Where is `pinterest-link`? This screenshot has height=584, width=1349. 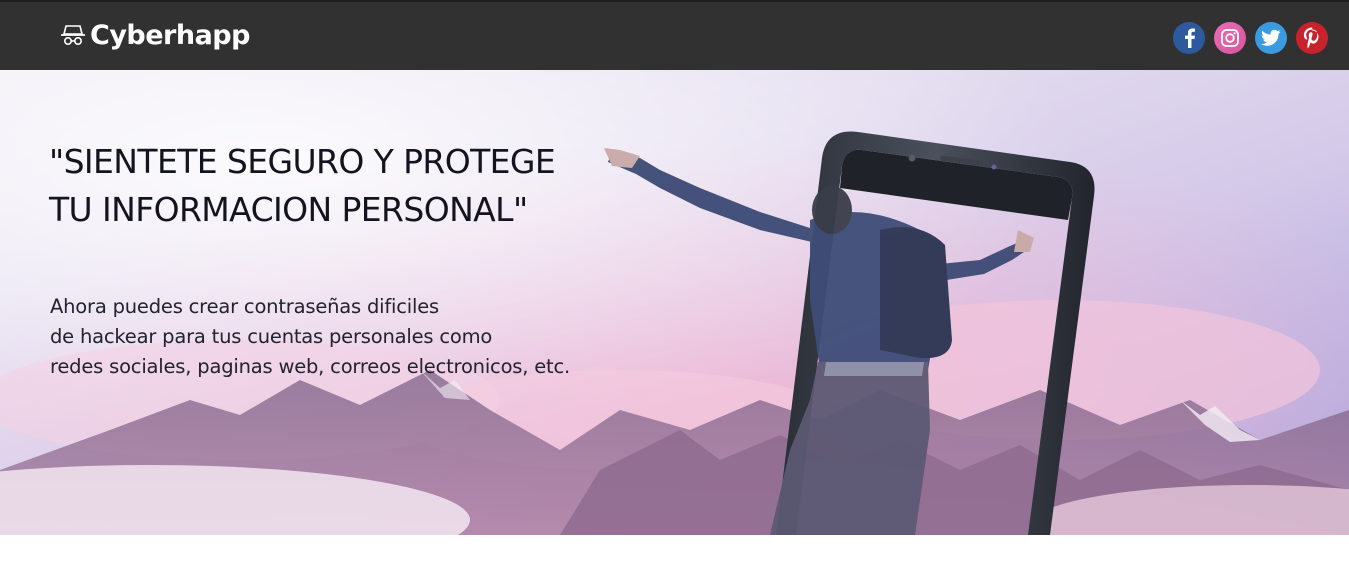 pinterest-link is located at coordinates (1312, 38).